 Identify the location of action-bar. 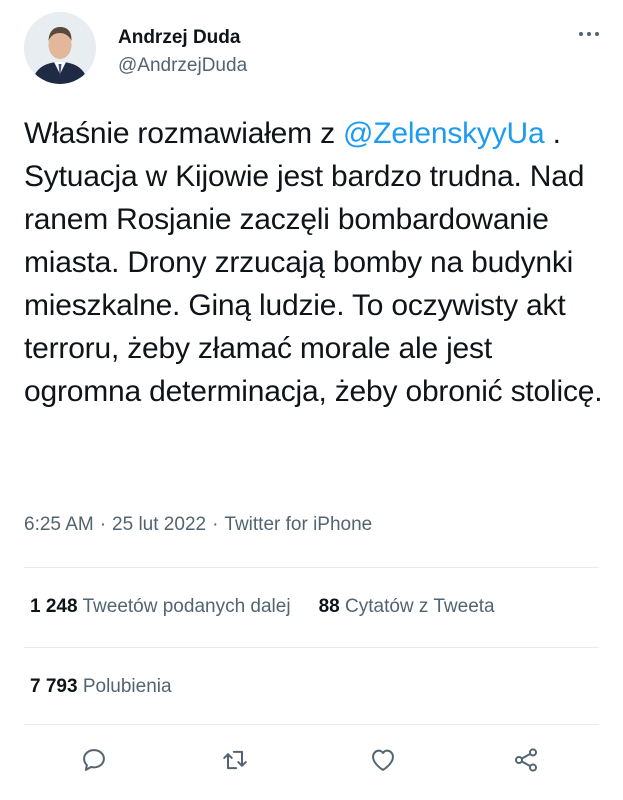
(311, 762).